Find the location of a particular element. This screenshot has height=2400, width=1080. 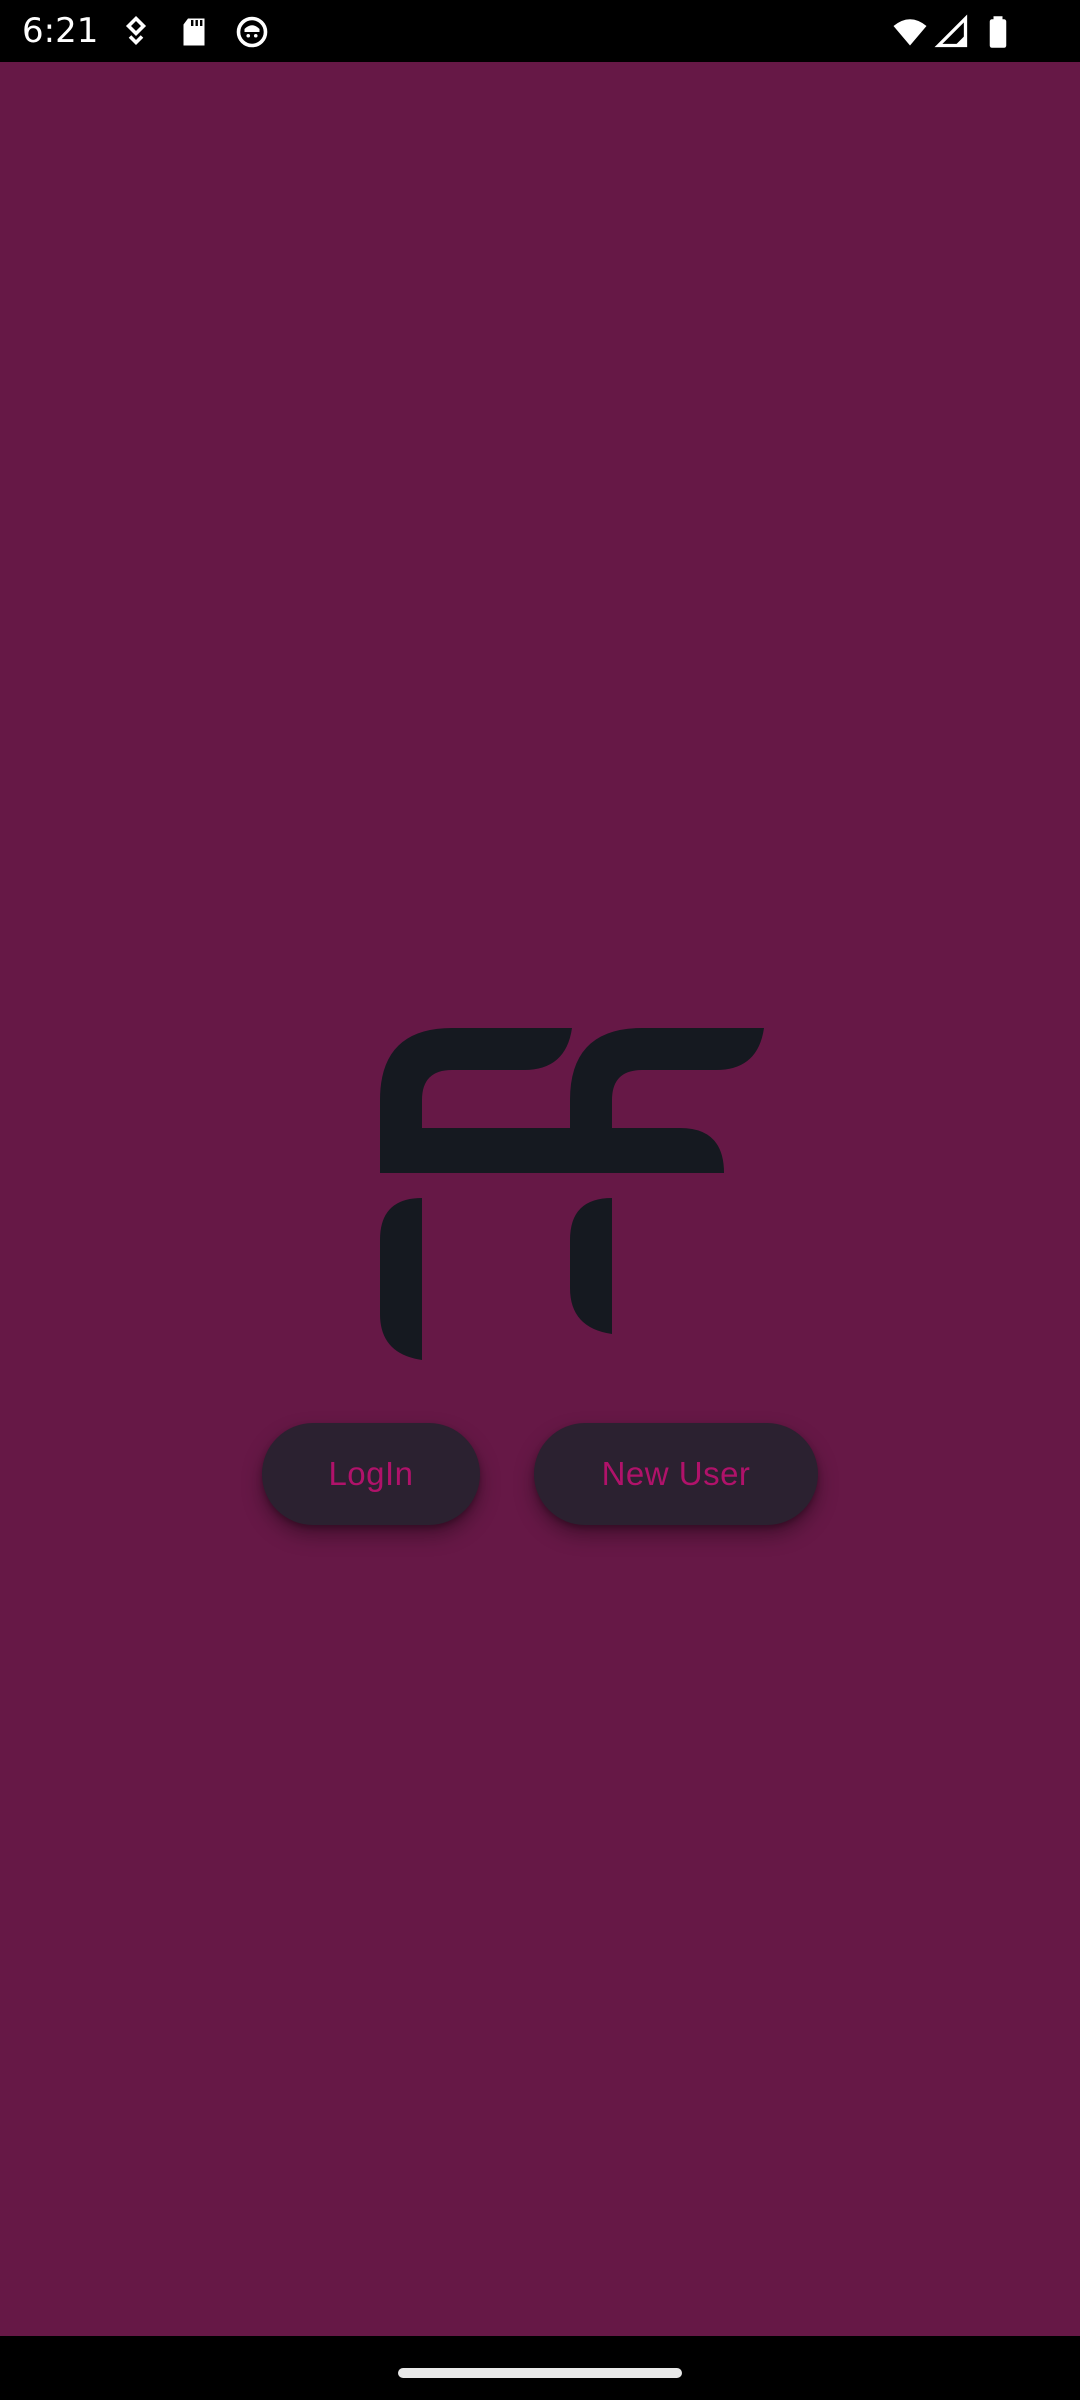

status-bar: 6:21 is located at coordinates (540, 31).